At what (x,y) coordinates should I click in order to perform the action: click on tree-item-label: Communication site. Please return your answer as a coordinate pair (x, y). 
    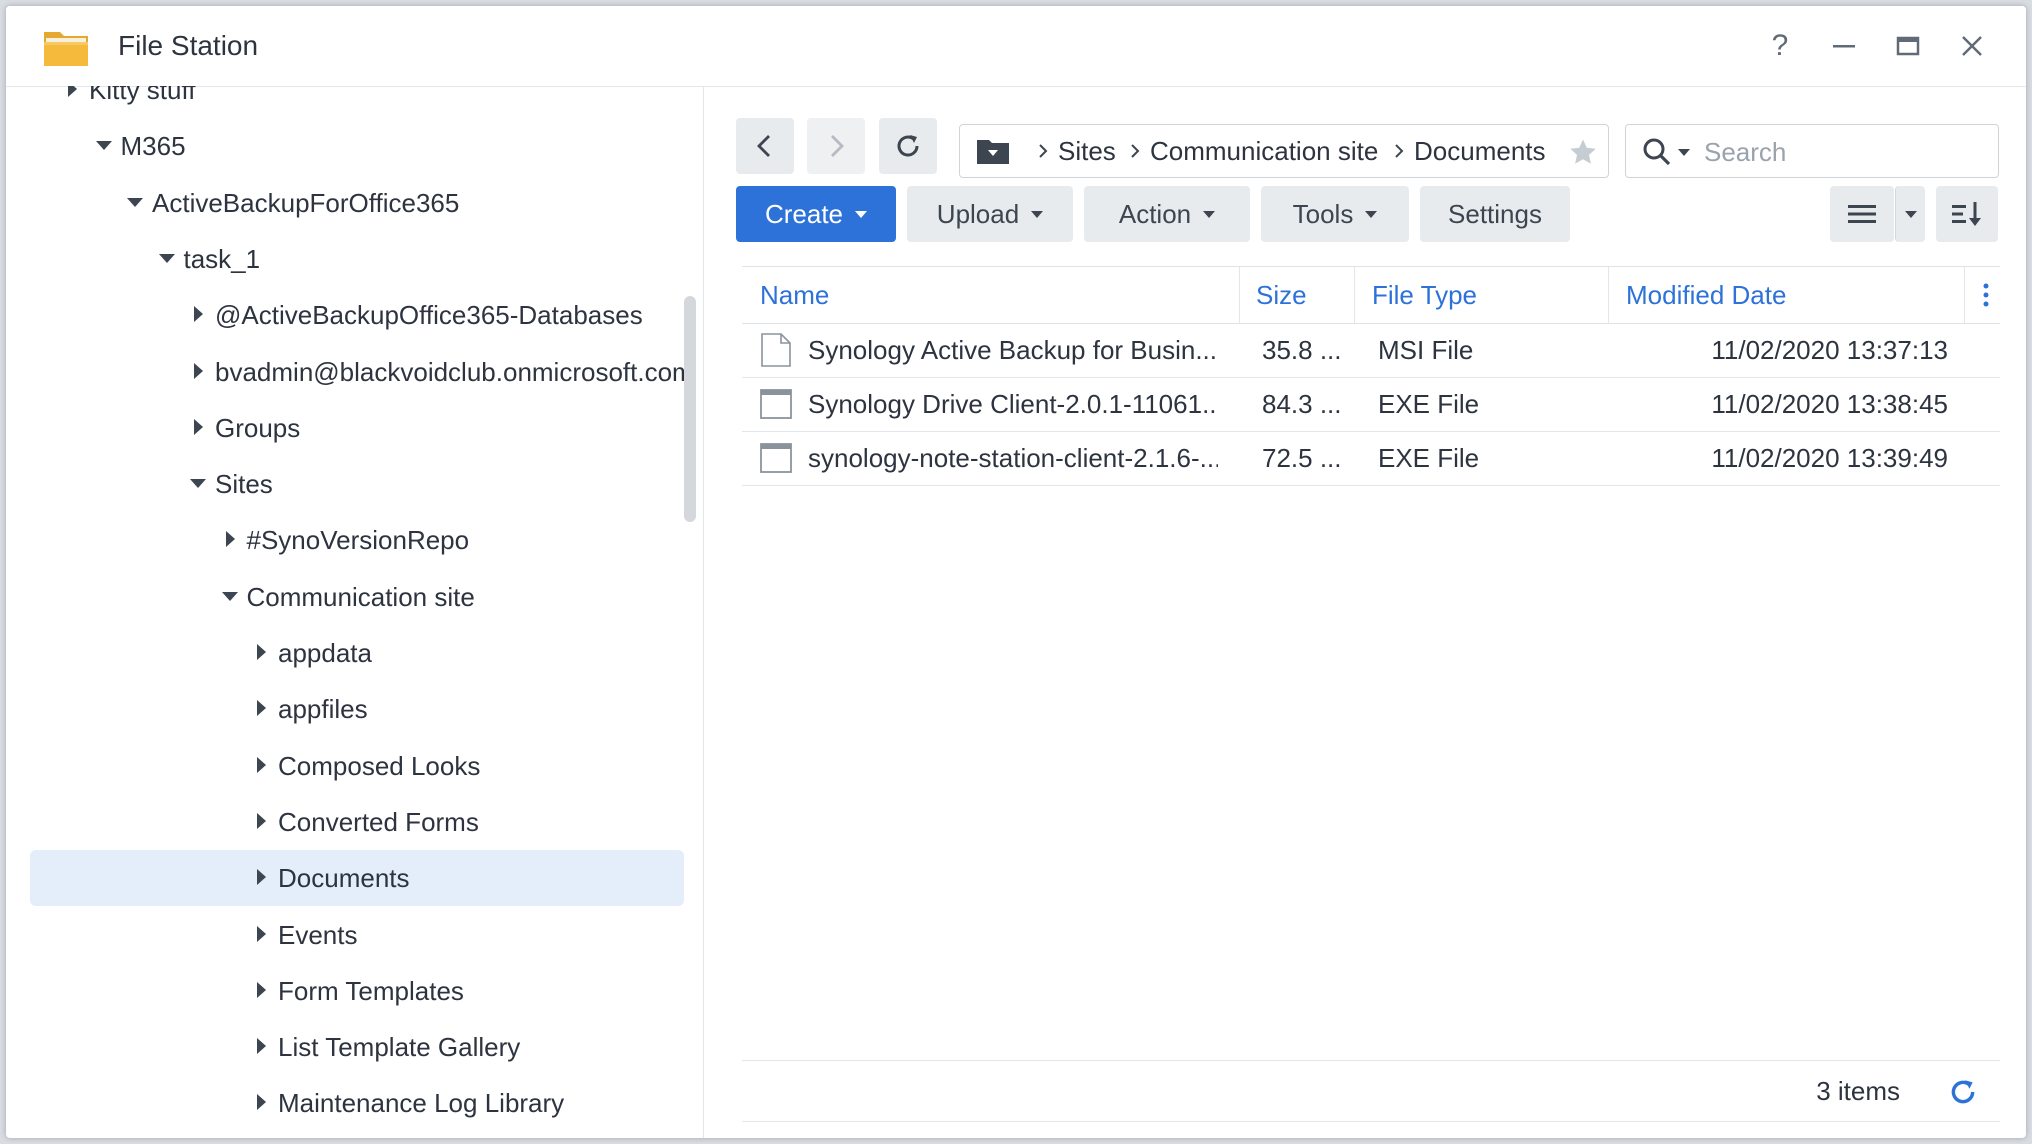
    Looking at the image, I should click on (360, 596).